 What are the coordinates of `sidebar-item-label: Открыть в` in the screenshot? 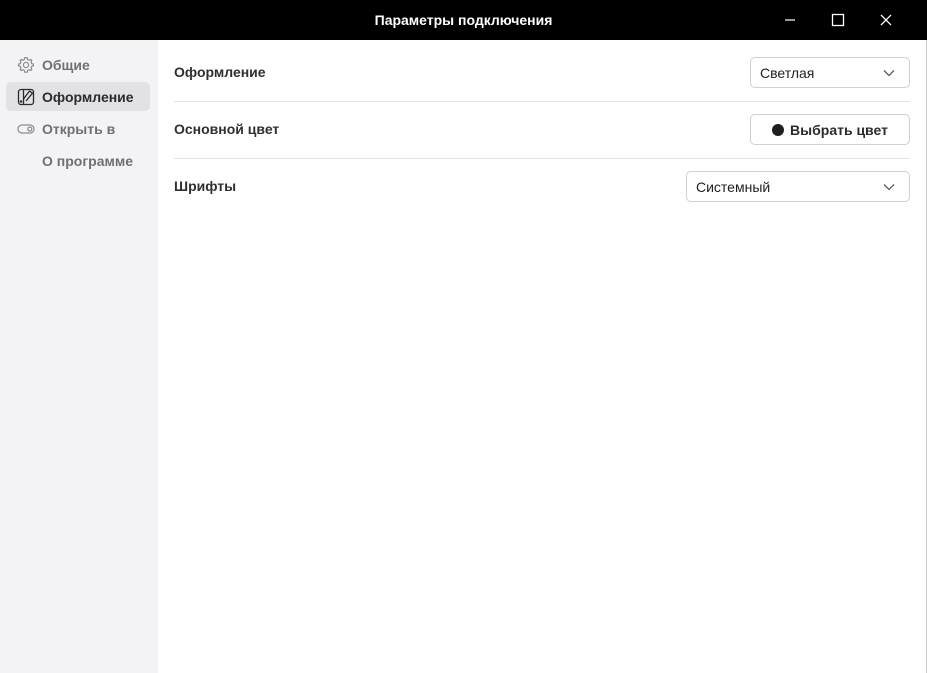 It's located at (79, 128).